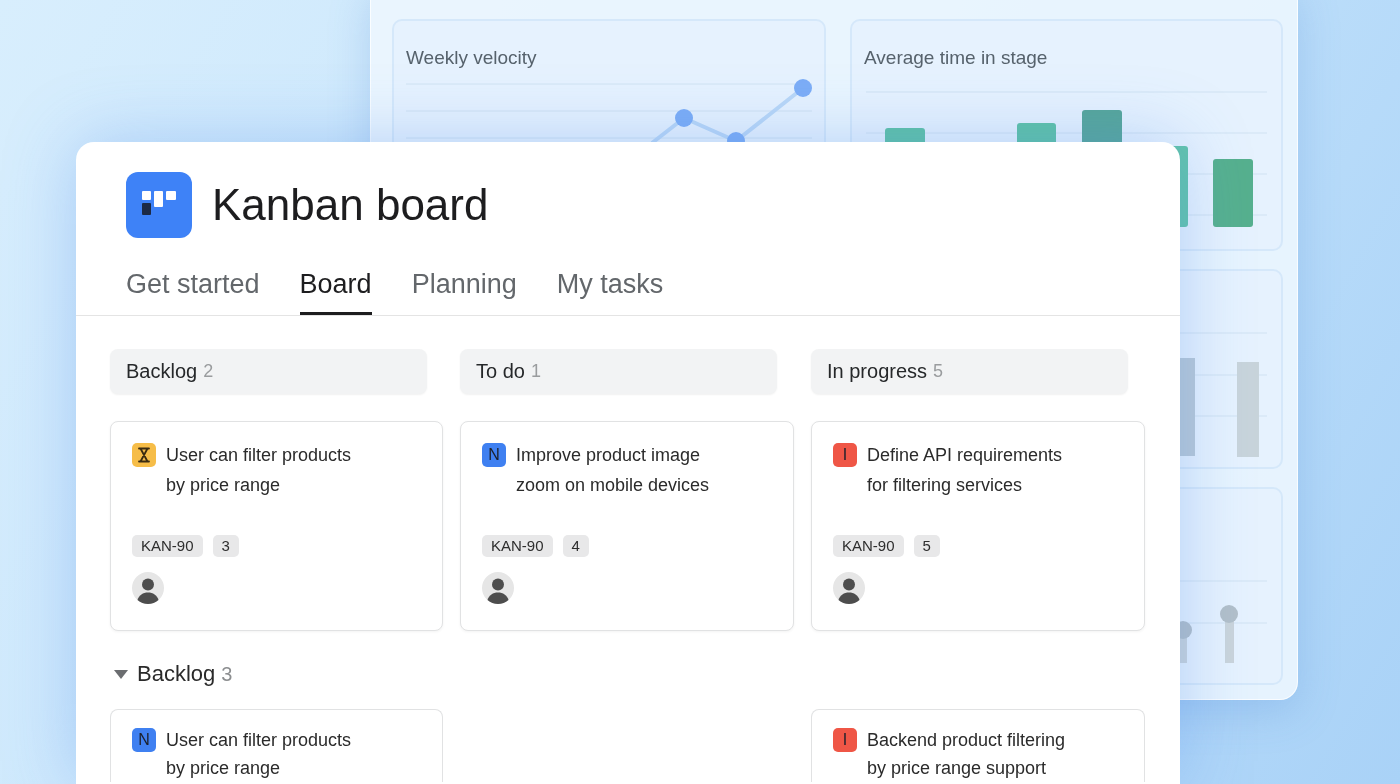 This screenshot has height=784, width=1400. What do you see at coordinates (967, 754) in the screenshot?
I see `card-title: Backend product filtering by price range support` at bounding box center [967, 754].